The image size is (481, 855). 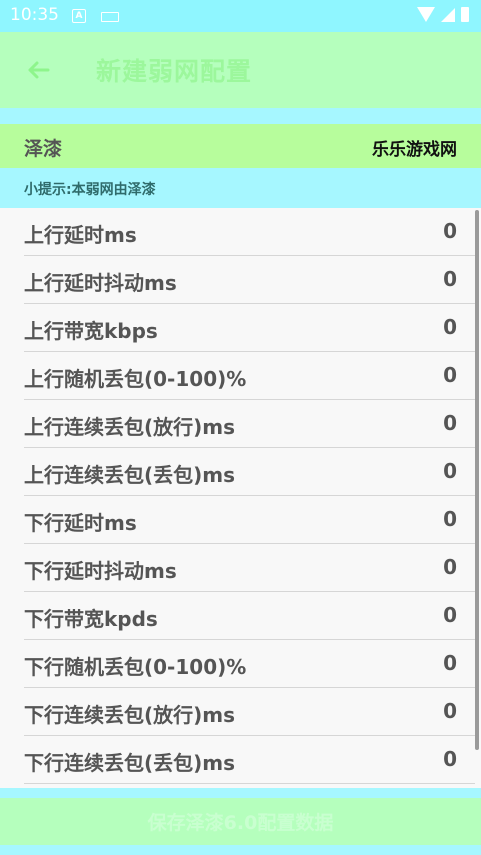 I want to click on setting-label: 上行随机丢包(0-100)%, so click(x=135, y=379).